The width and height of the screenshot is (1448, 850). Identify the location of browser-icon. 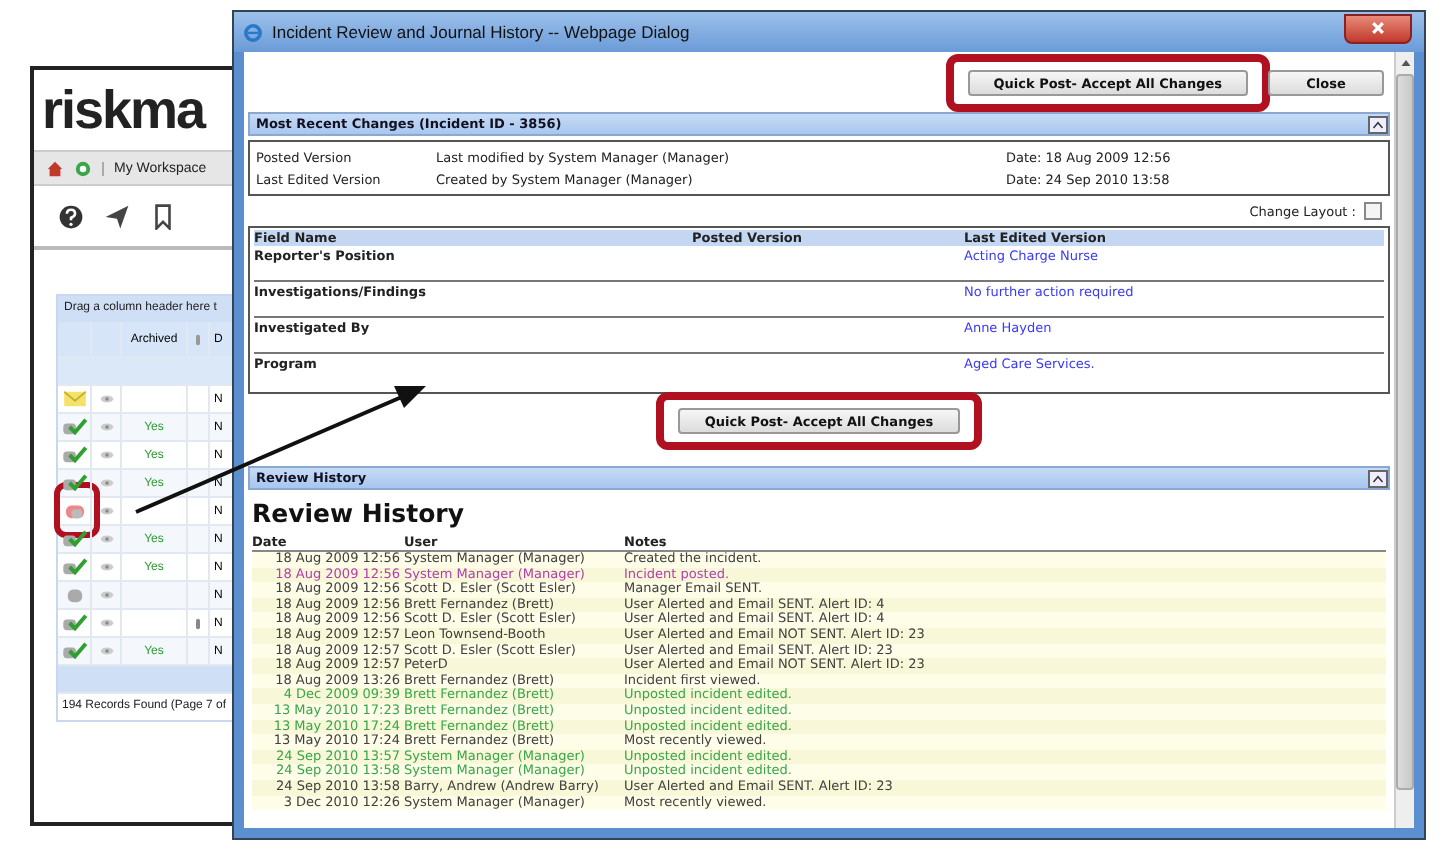
(253, 32).